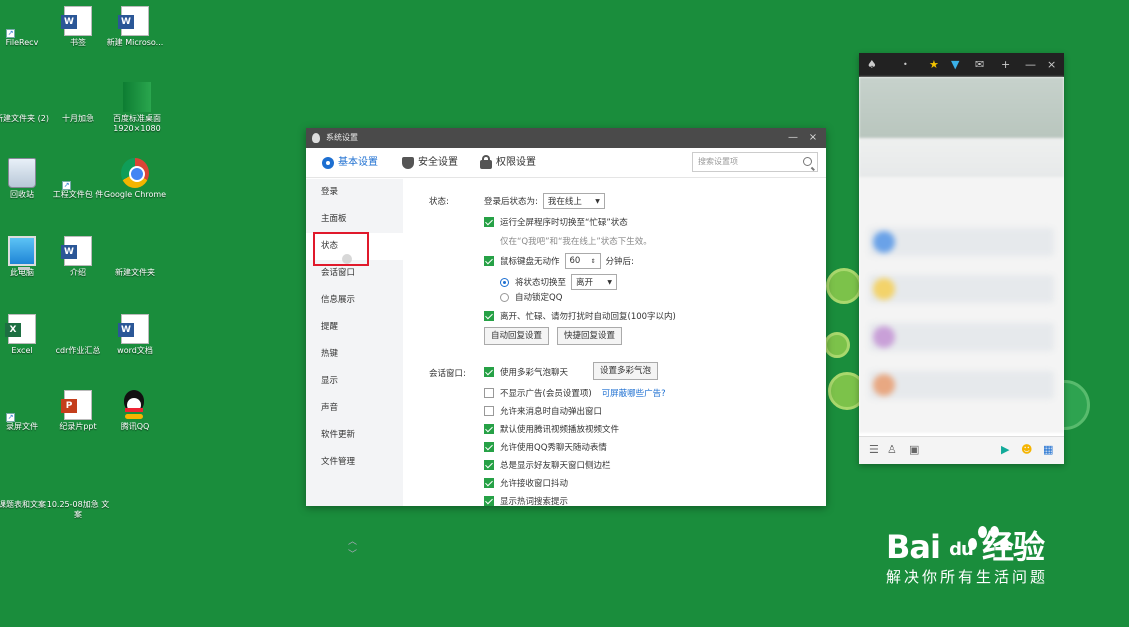 This screenshot has width=1129, height=627. What do you see at coordinates (1005, 449) in the screenshot?
I see `play-icon: ▶` at bounding box center [1005, 449].